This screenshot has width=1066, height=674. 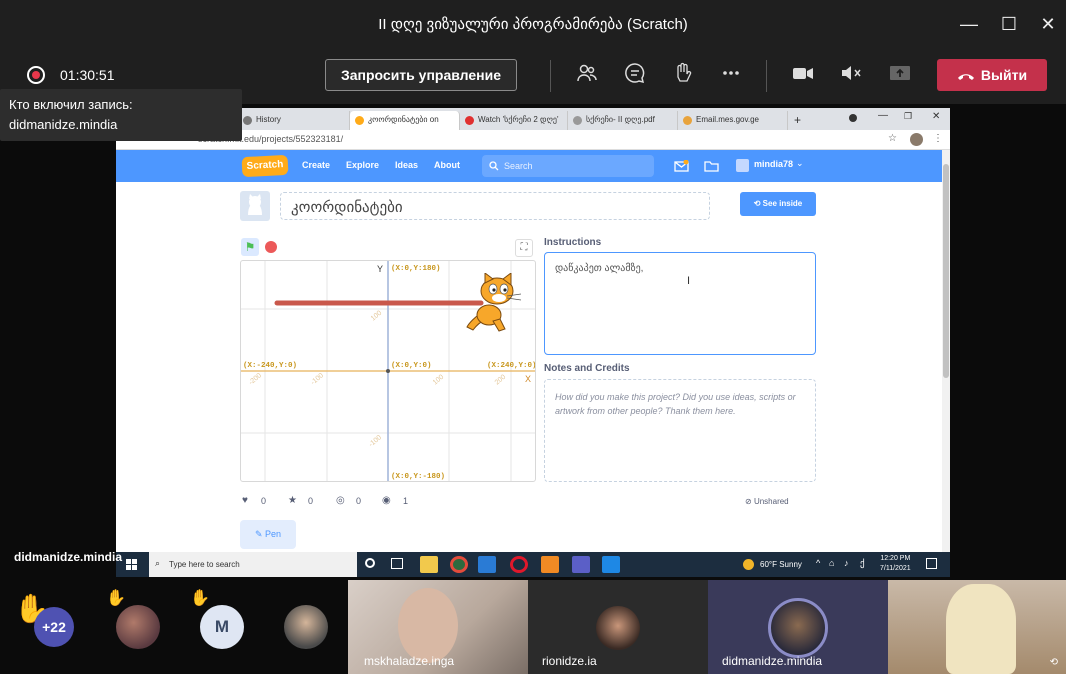 What do you see at coordinates (421, 75) in the screenshot?
I see `request-control-button: Запросить управление` at bounding box center [421, 75].